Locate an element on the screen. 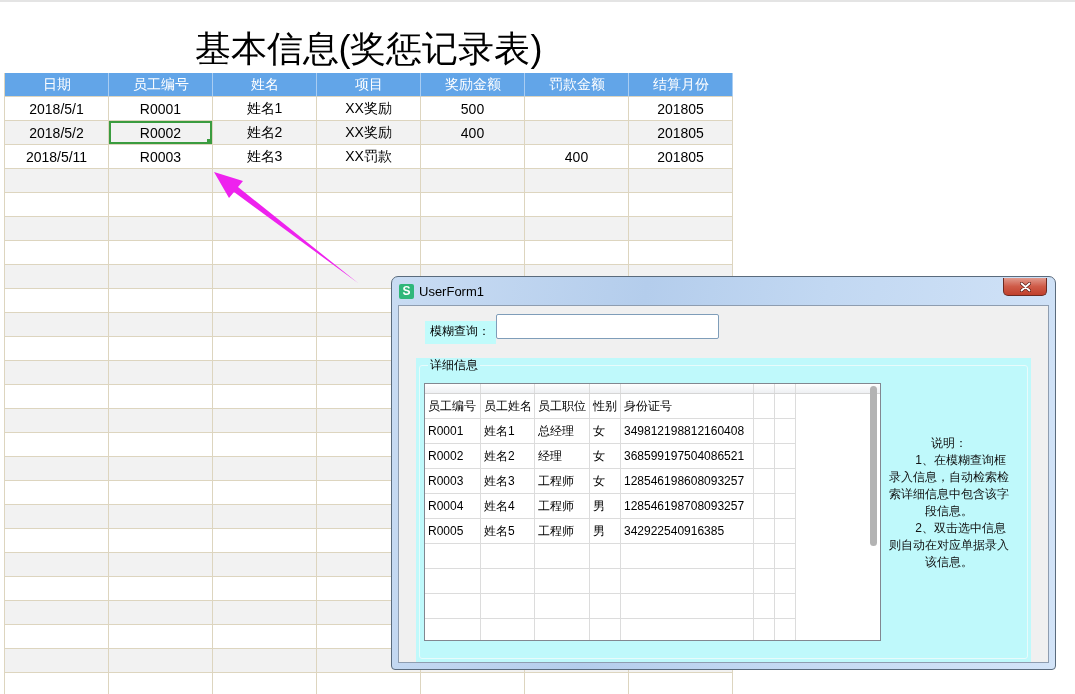 The width and height of the screenshot is (1075, 694). list-cell: 男 is located at coordinates (605, 506).